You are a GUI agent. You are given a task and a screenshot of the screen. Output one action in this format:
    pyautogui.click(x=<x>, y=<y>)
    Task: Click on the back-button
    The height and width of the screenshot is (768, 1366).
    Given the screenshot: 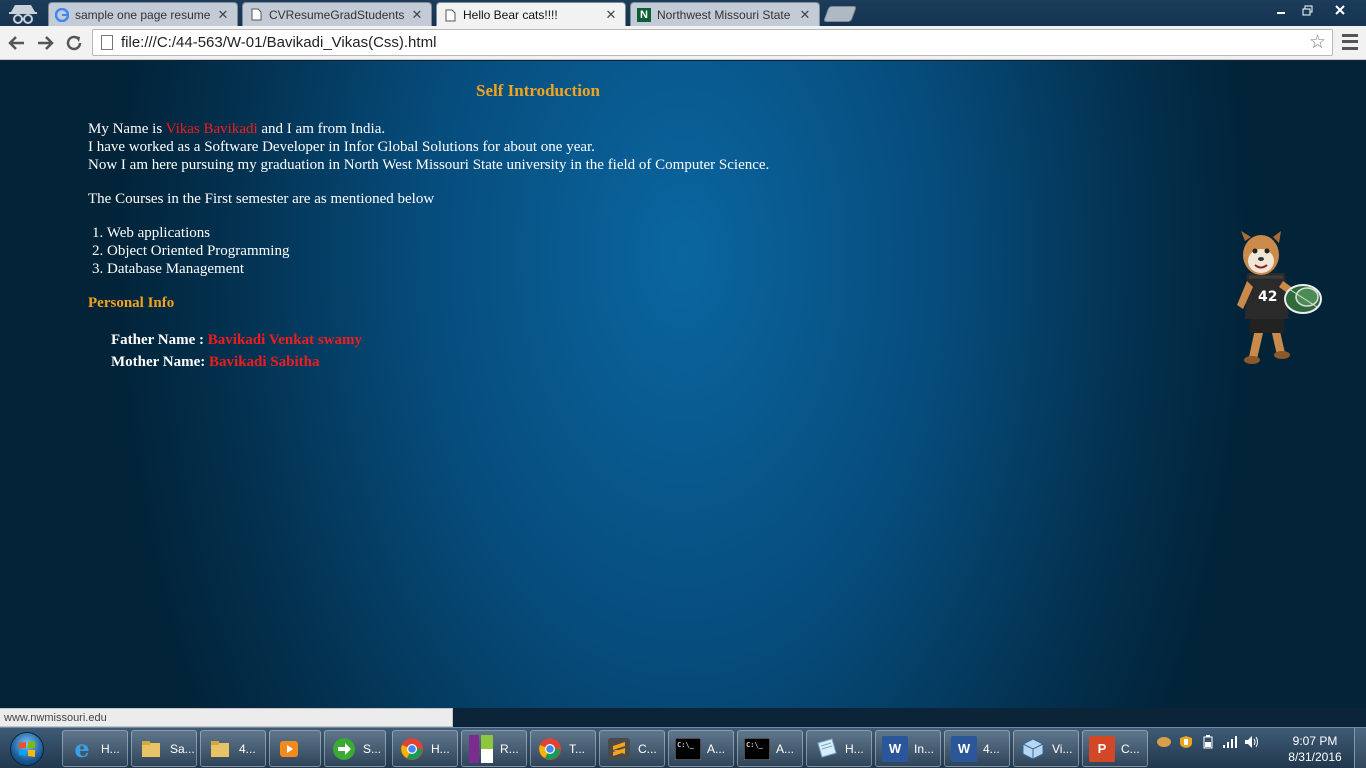 What is the action you would take?
    pyautogui.click(x=17, y=43)
    